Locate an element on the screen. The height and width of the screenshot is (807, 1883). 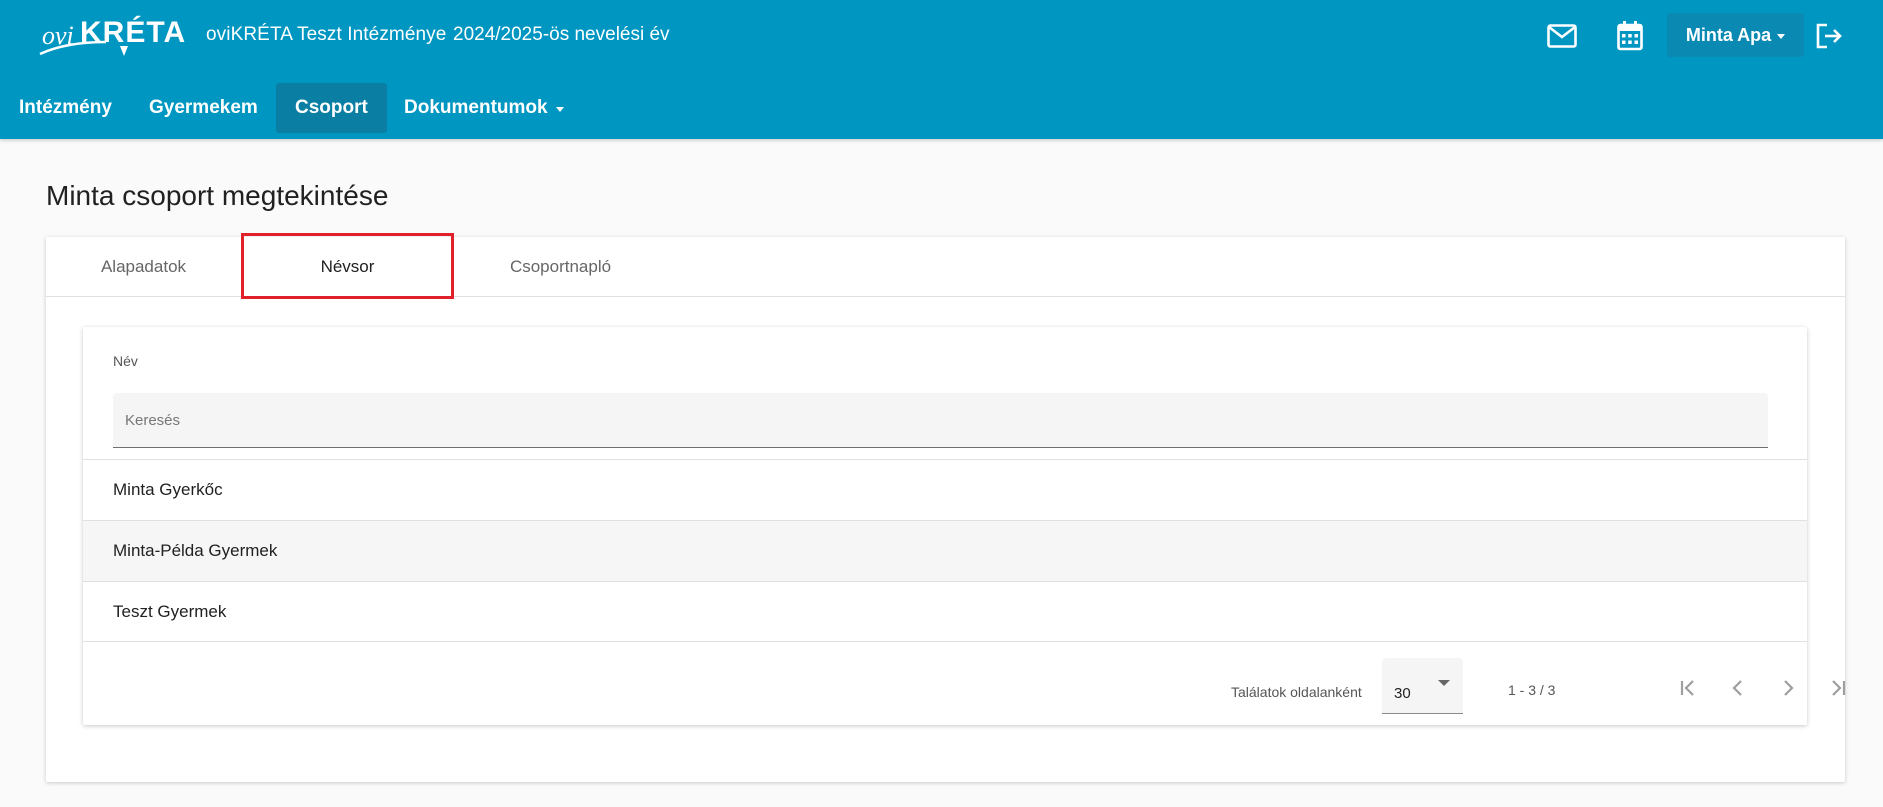
mail-icon is located at coordinates (1562, 36).